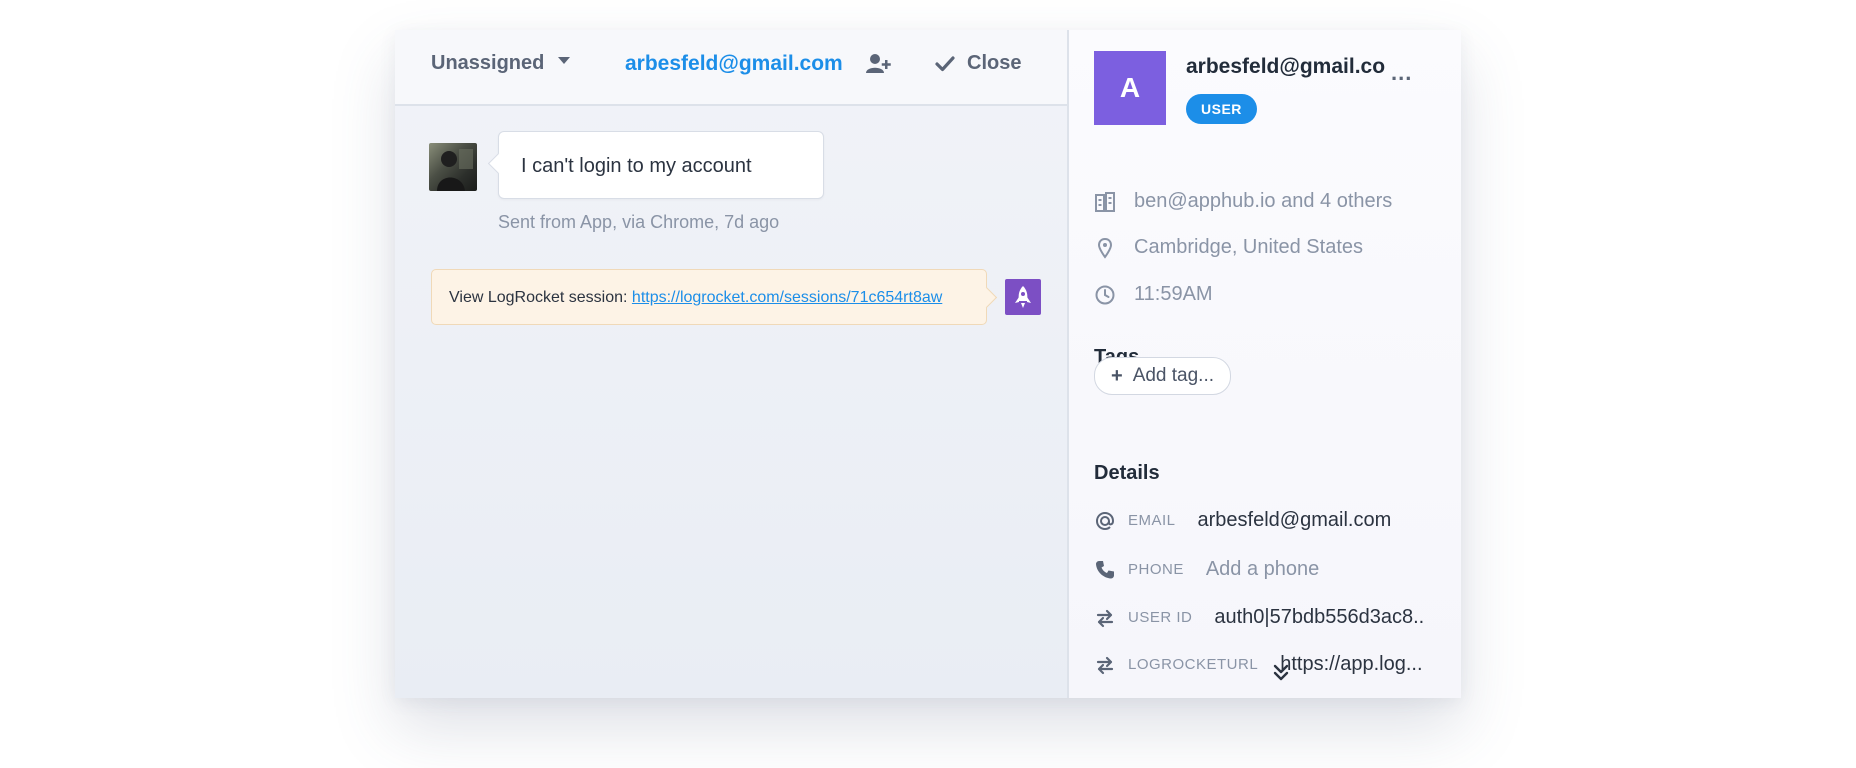 The image size is (1856, 768). Describe the element at coordinates (1294, 520) in the screenshot. I see `email-value: arbesfeld@gmail.com` at that location.